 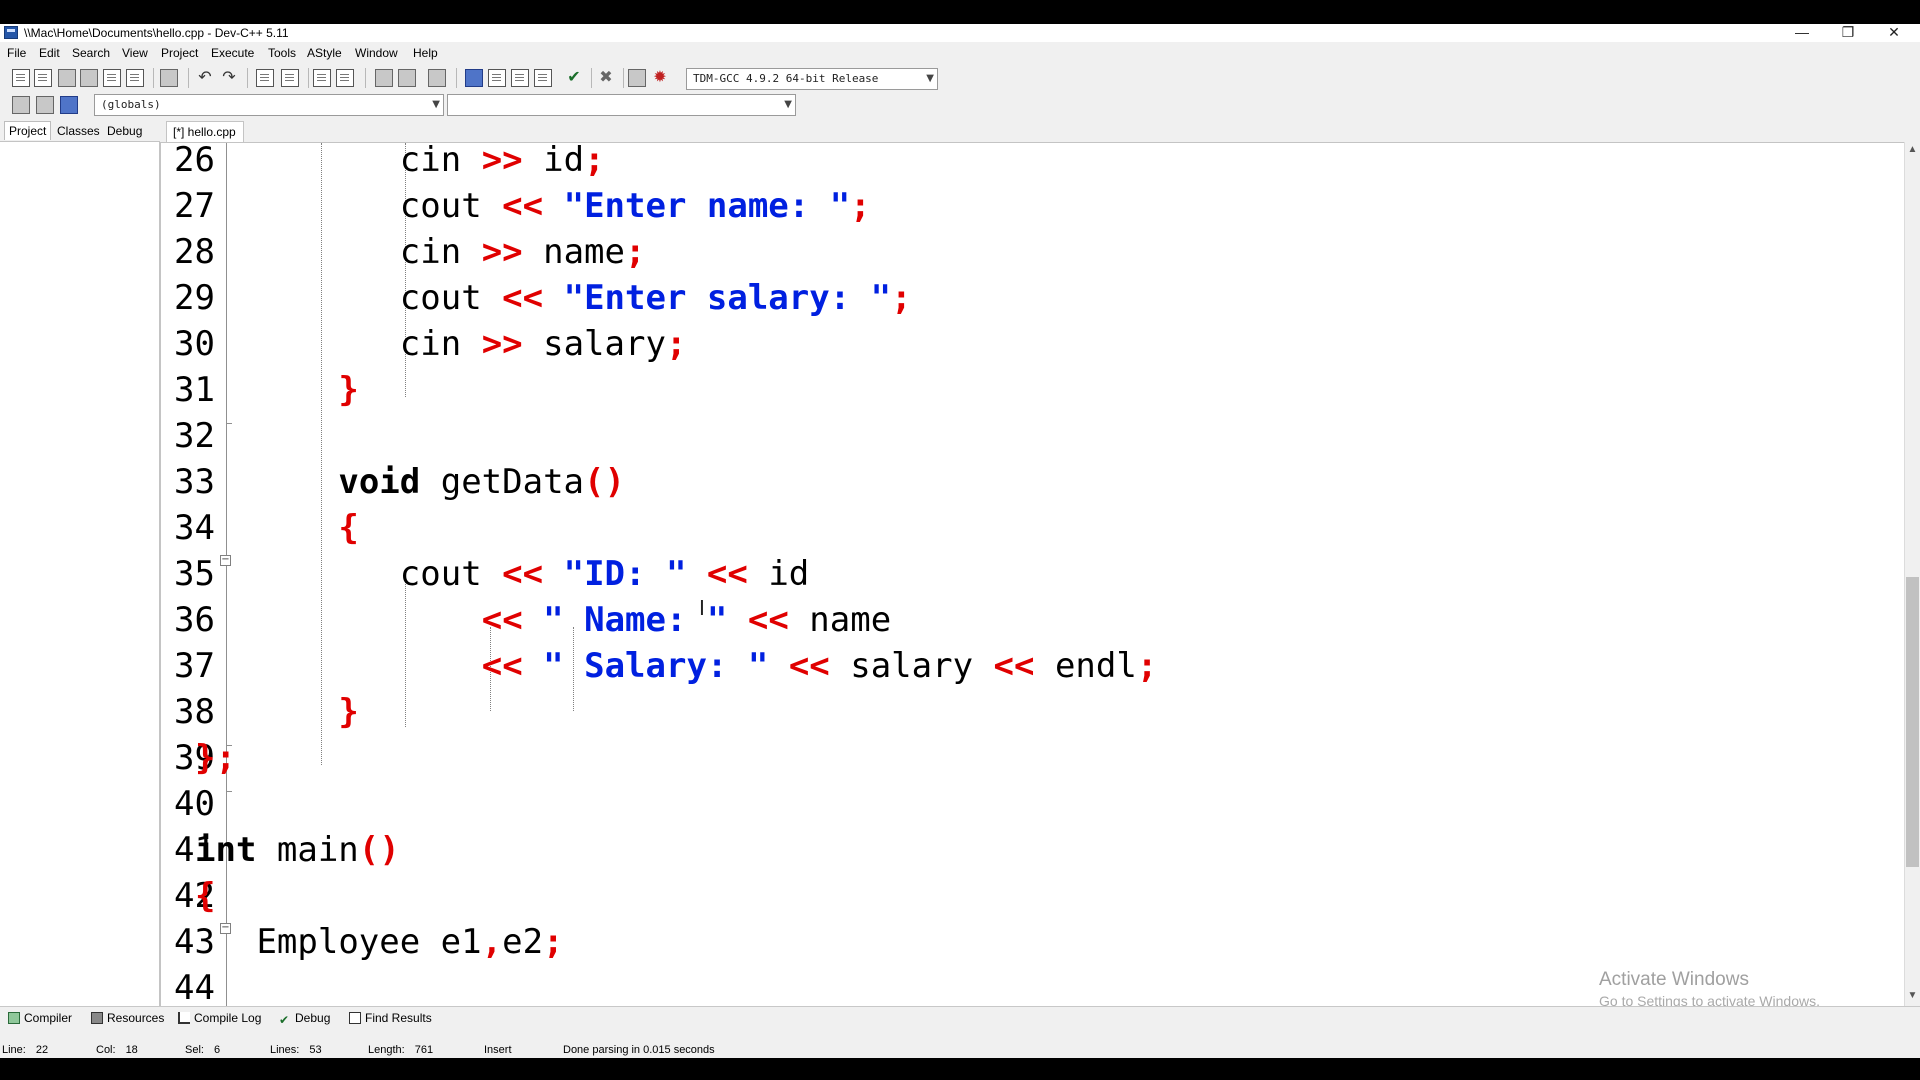 What do you see at coordinates (1802, 33) in the screenshot?
I see `minimize-button: —` at bounding box center [1802, 33].